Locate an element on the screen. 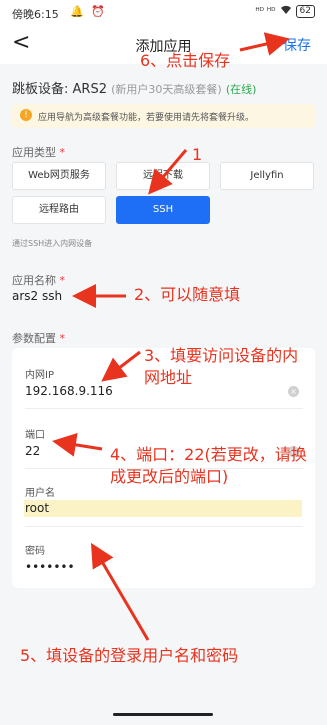 This screenshot has width=327, height=725. annotation-3: 3、填要访问设备的内网地址 is located at coordinates (221, 366).